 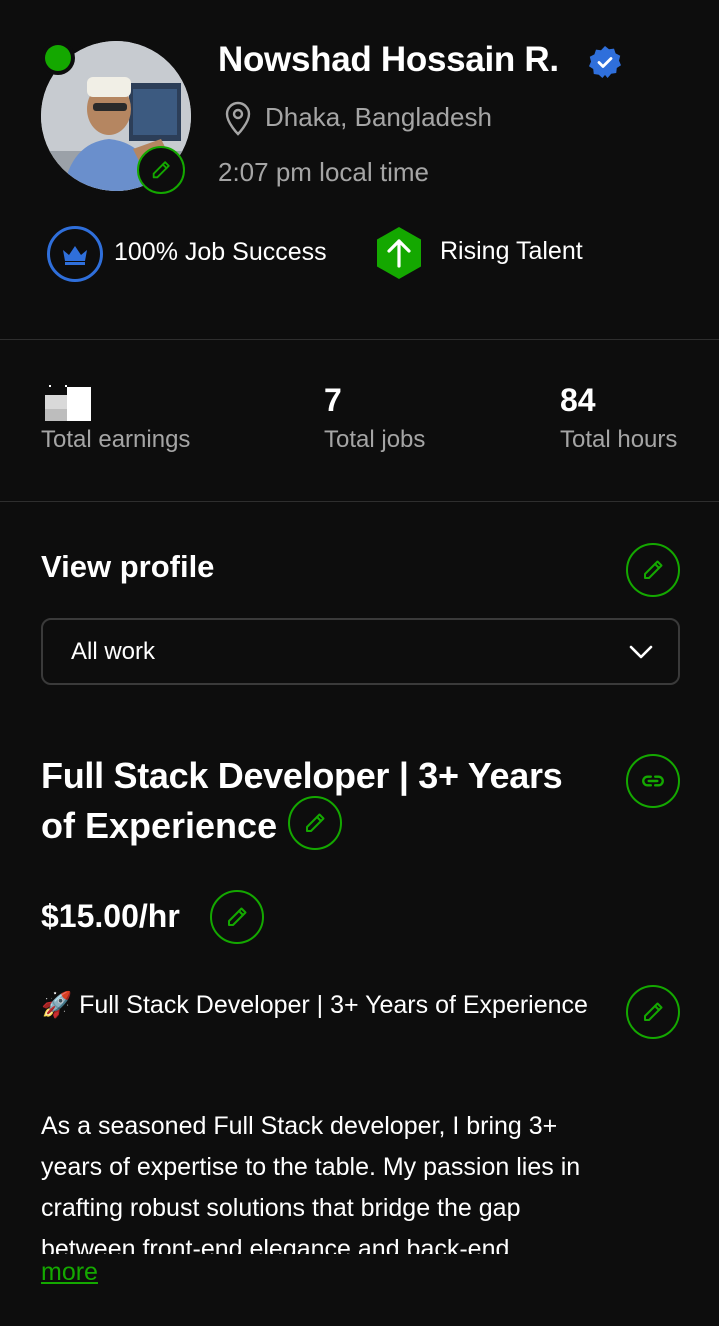 I want to click on edit-overview-button, so click(x=653, y=1012).